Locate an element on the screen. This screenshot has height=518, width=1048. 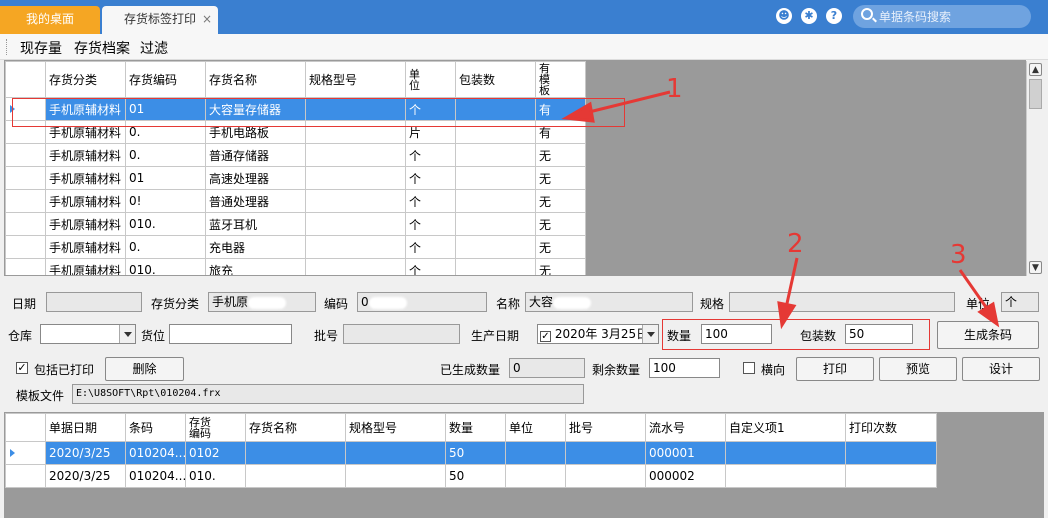
arrow-1-line is located at coordinates (627, 102).